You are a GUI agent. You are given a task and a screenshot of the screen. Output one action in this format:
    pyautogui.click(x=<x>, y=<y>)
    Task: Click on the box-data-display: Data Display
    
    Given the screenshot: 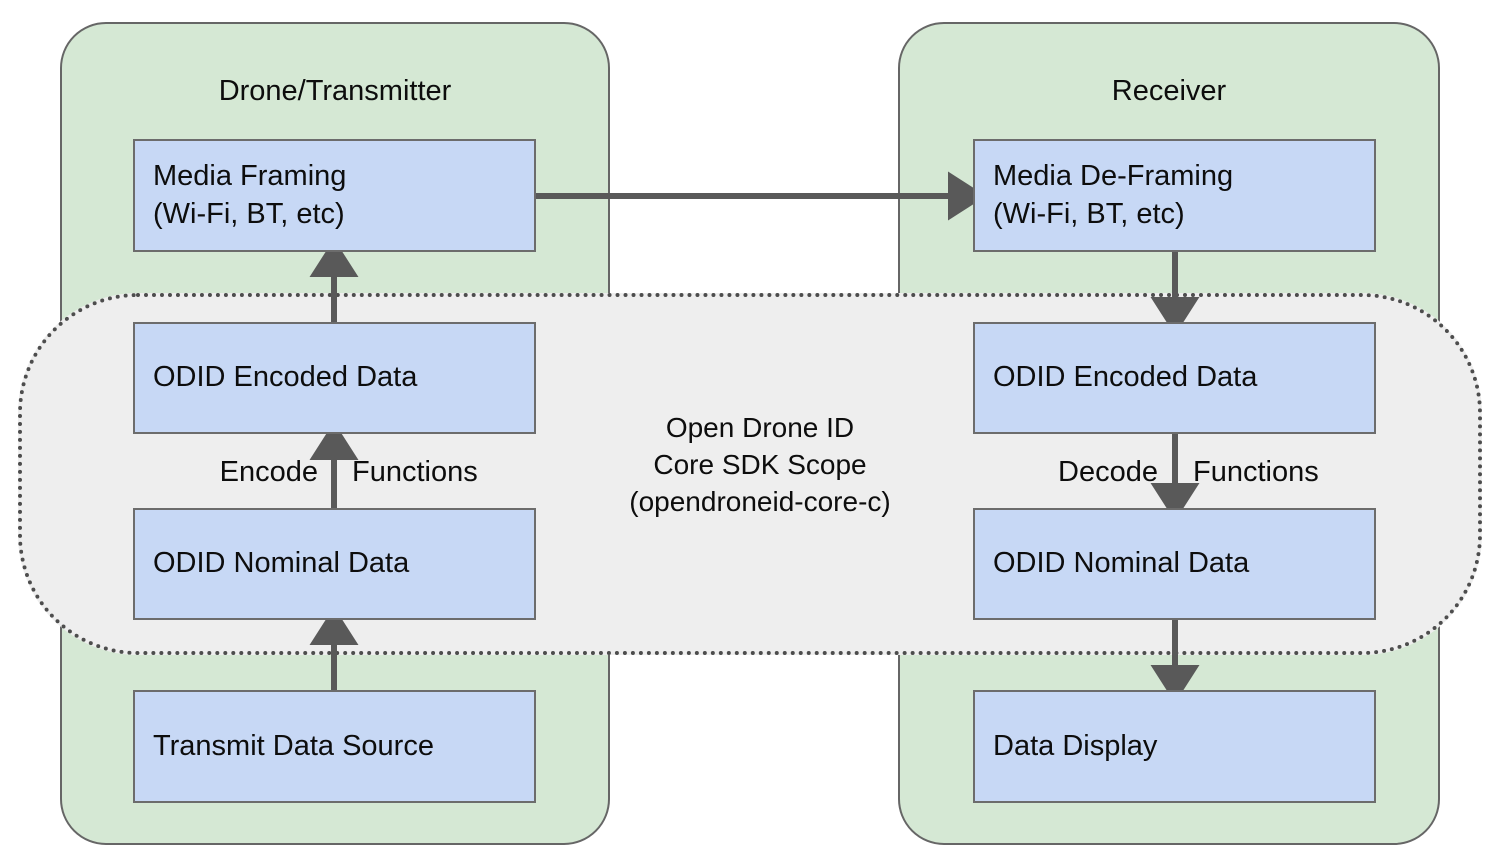 What is the action you would take?
    pyautogui.click(x=1174, y=746)
    